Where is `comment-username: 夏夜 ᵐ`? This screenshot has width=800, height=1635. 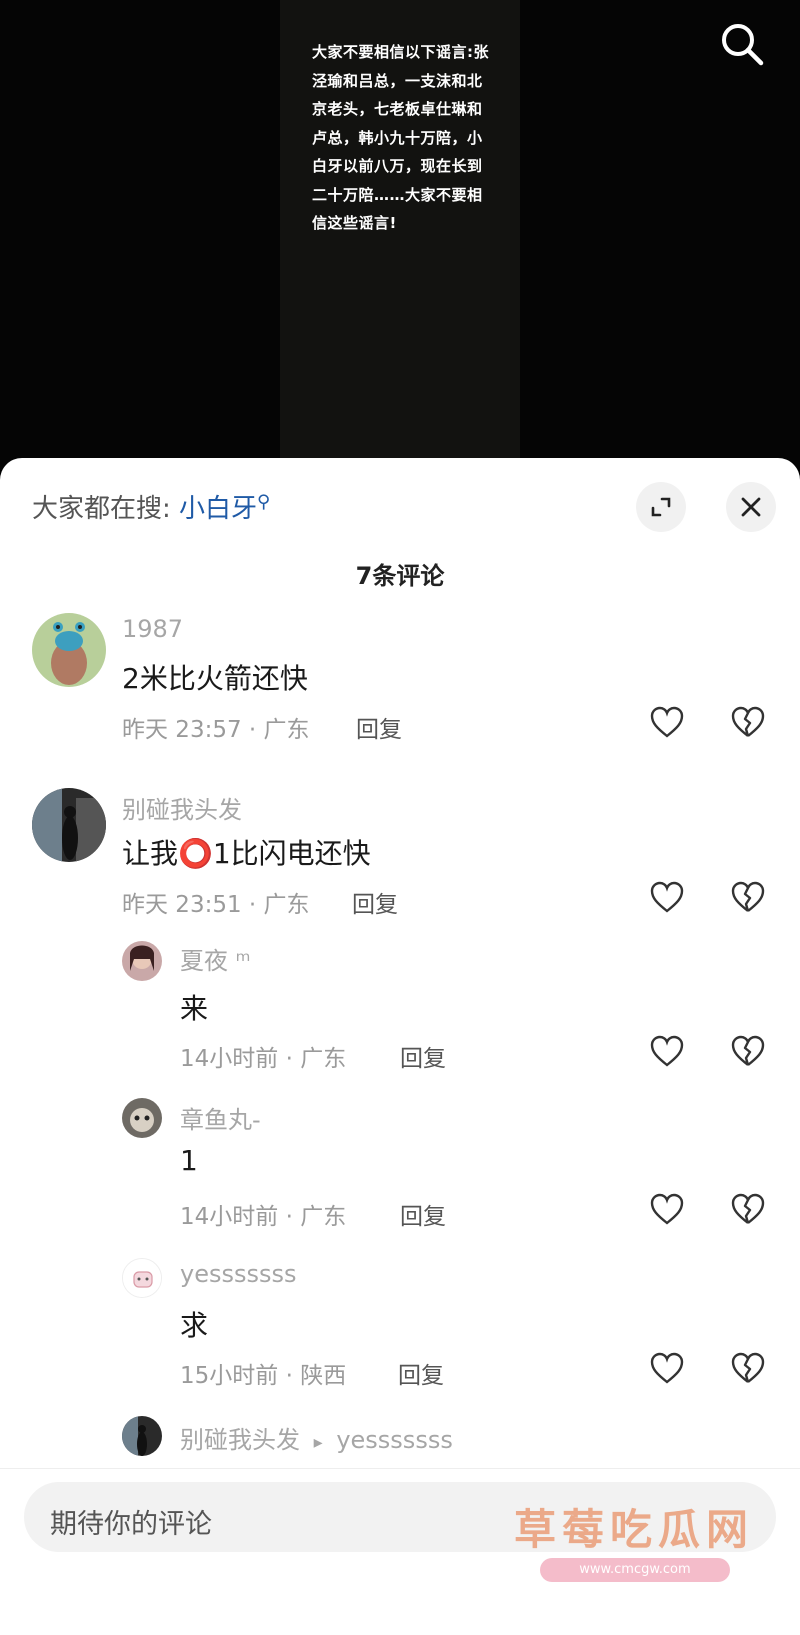 comment-username: 夏夜 ᵐ is located at coordinates (215, 958).